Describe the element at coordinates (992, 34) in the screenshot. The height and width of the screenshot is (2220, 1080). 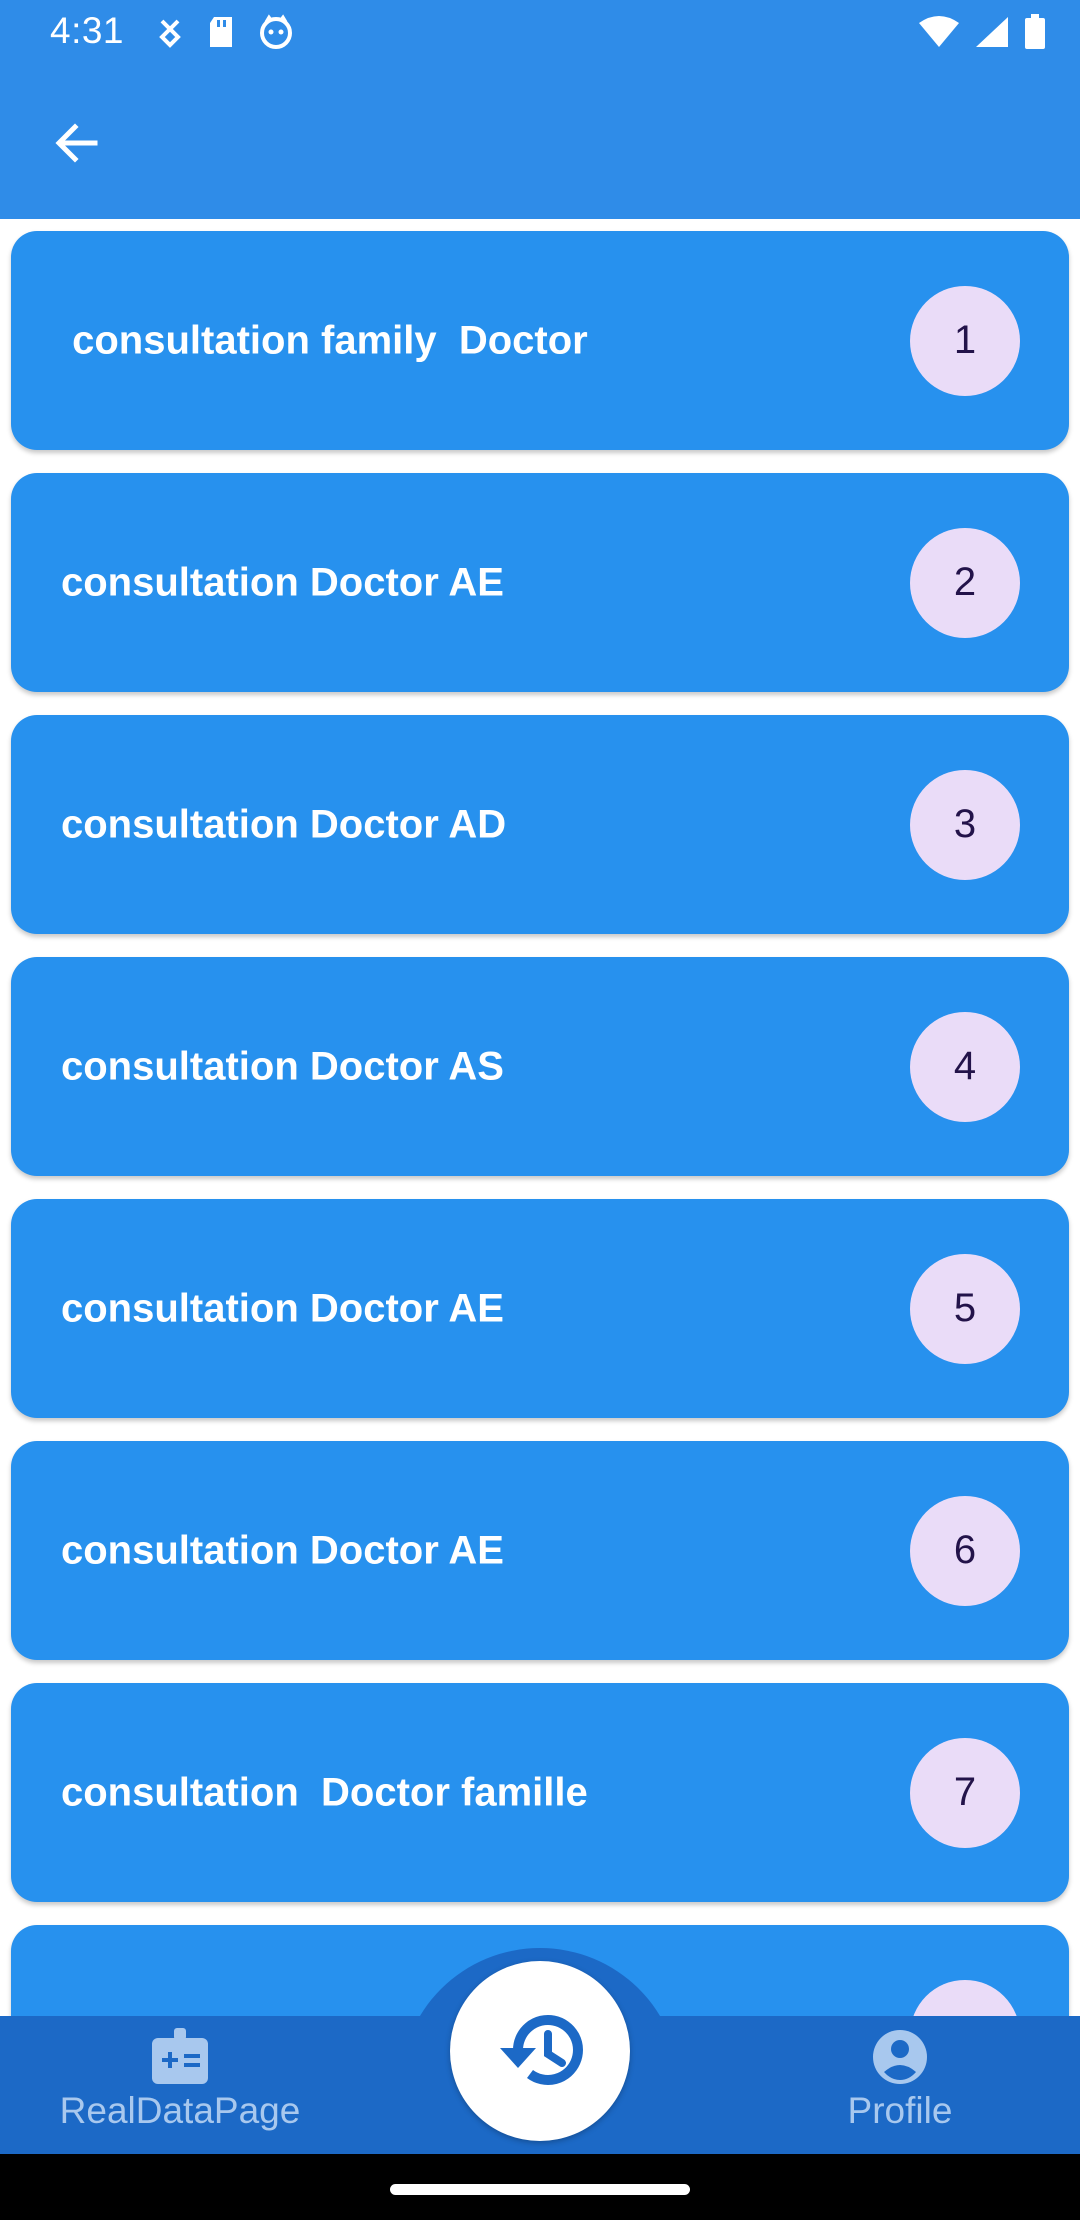
I see `cell-signal-icon` at that location.